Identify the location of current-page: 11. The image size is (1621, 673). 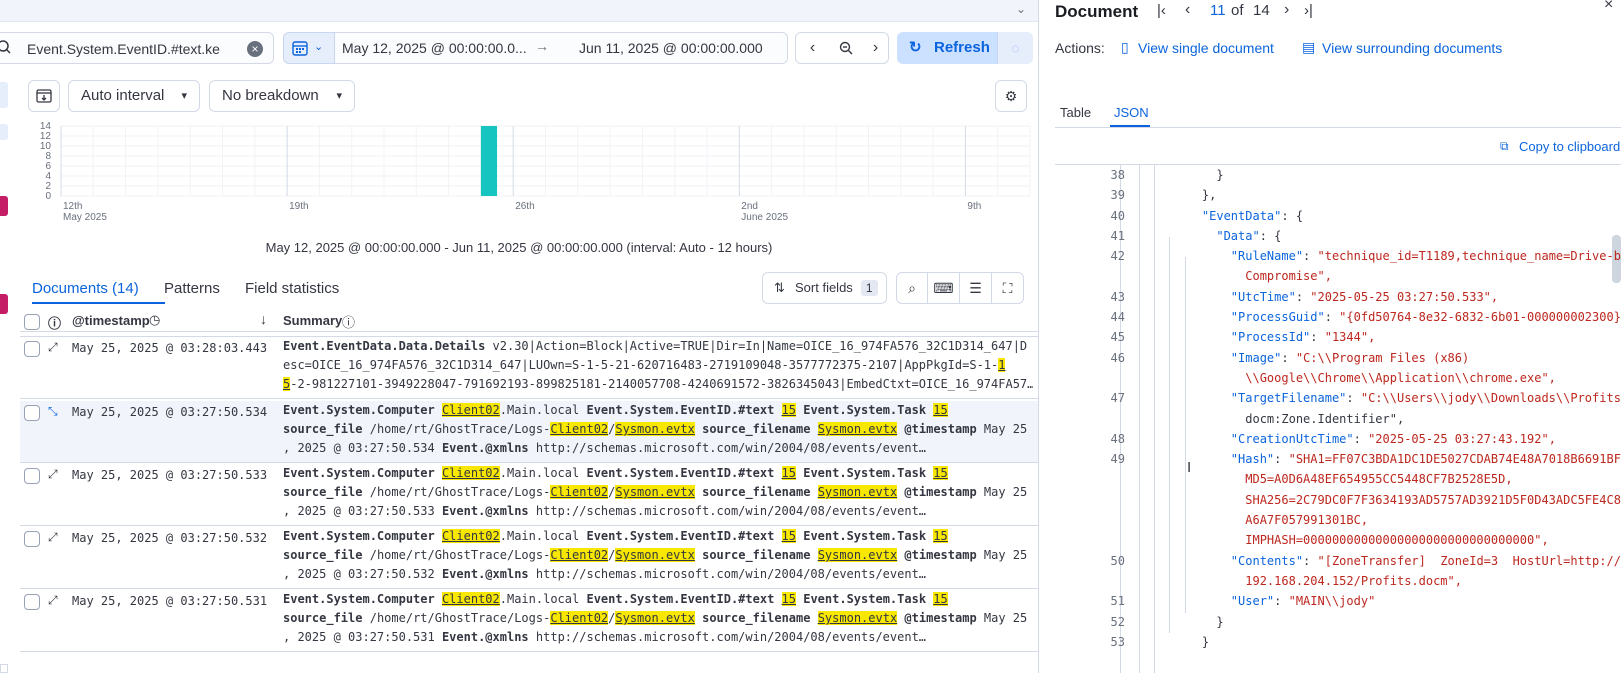
(1218, 10).